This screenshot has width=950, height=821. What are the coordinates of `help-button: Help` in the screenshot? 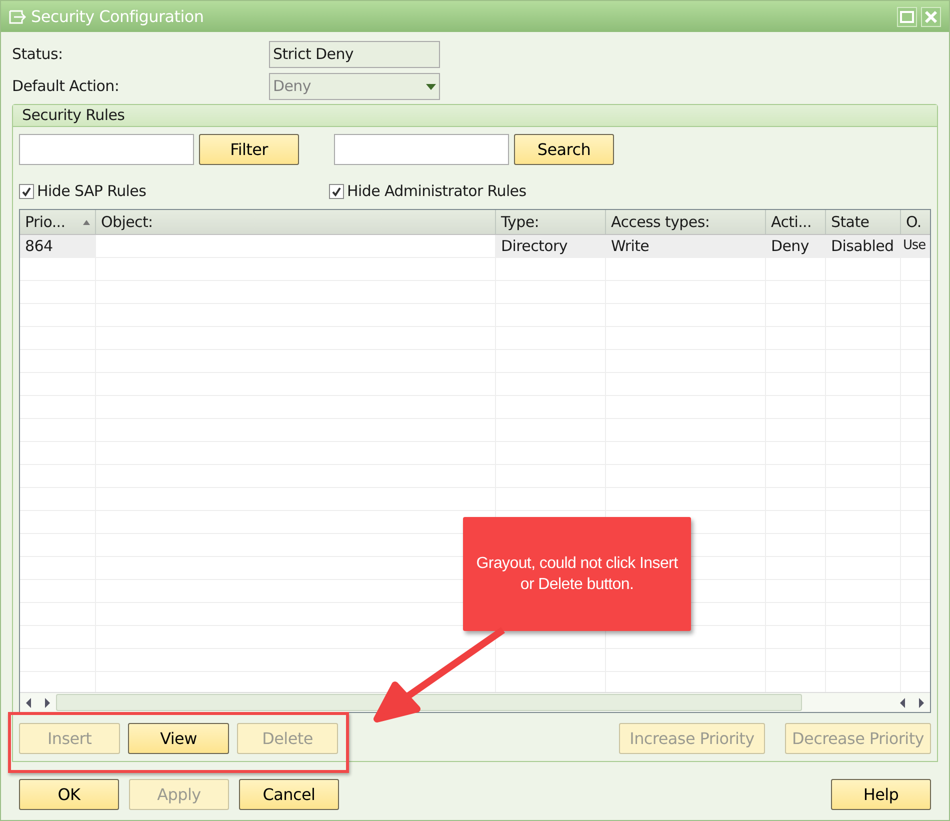 It's located at (881, 794).